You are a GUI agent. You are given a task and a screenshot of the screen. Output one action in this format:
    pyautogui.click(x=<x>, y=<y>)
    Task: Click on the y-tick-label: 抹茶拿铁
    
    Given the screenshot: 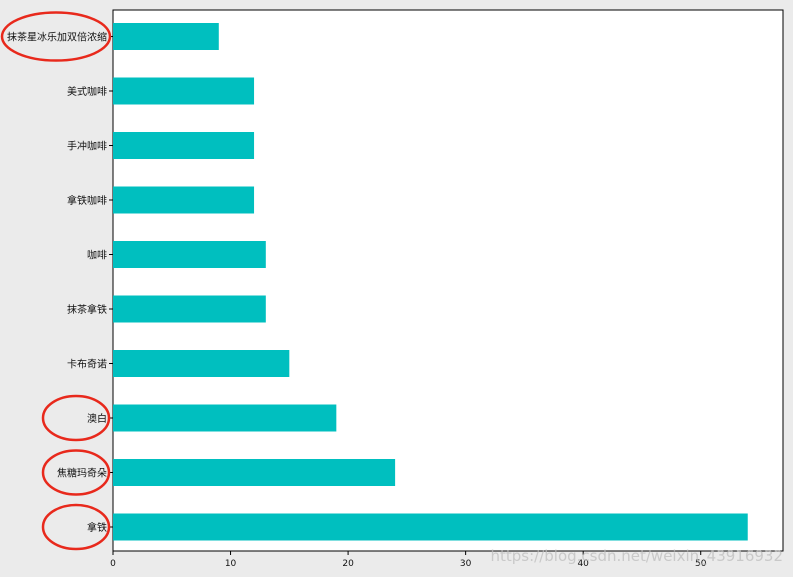 What is the action you would take?
    pyautogui.click(x=87, y=309)
    